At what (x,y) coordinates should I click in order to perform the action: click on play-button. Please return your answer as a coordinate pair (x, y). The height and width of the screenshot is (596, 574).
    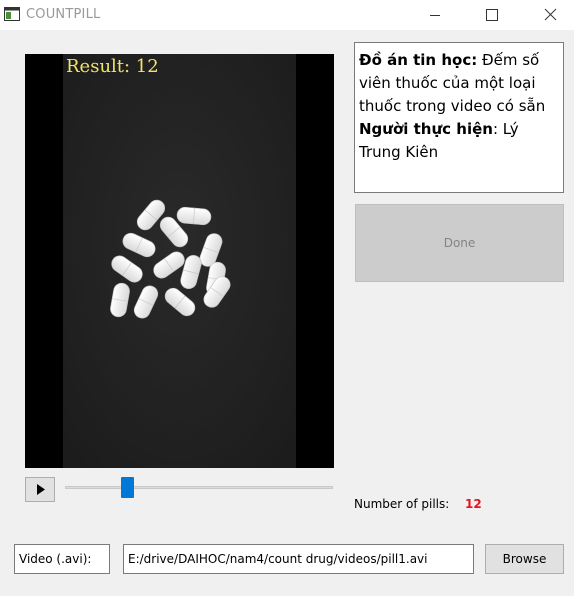
    Looking at the image, I should click on (40, 489).